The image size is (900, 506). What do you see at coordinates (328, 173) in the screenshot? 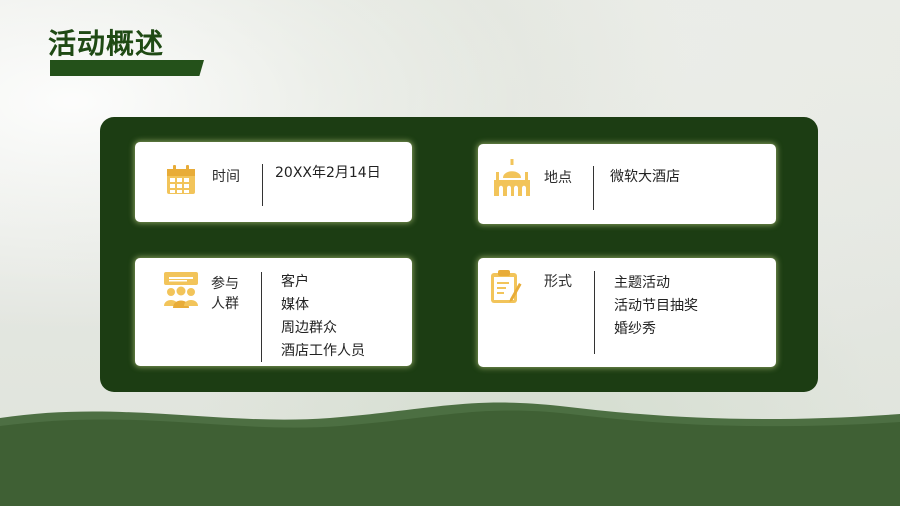
I see `time-value: 20XX年2月14日` at bounding box center [328, 173].